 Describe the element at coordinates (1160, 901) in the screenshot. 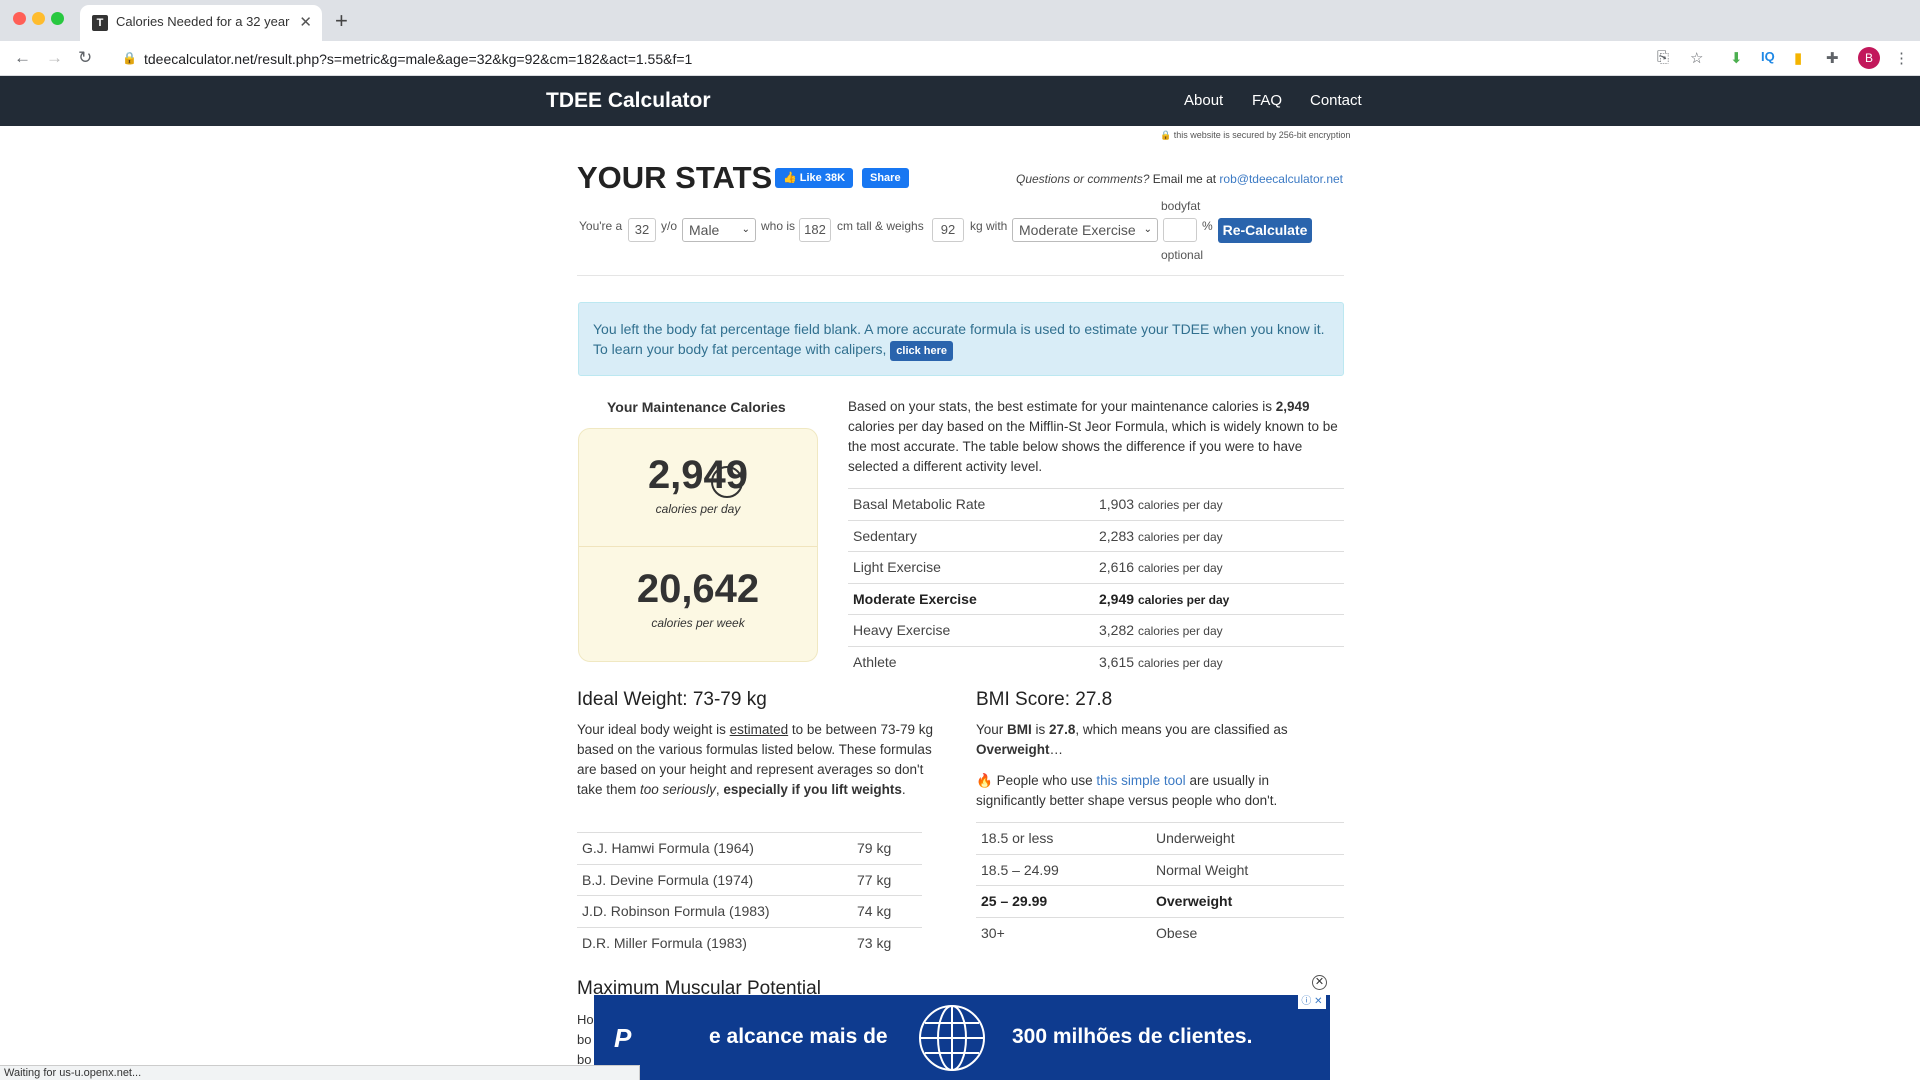

I see `table-row-selected: 25 – 29.99 Overweight` at that location.